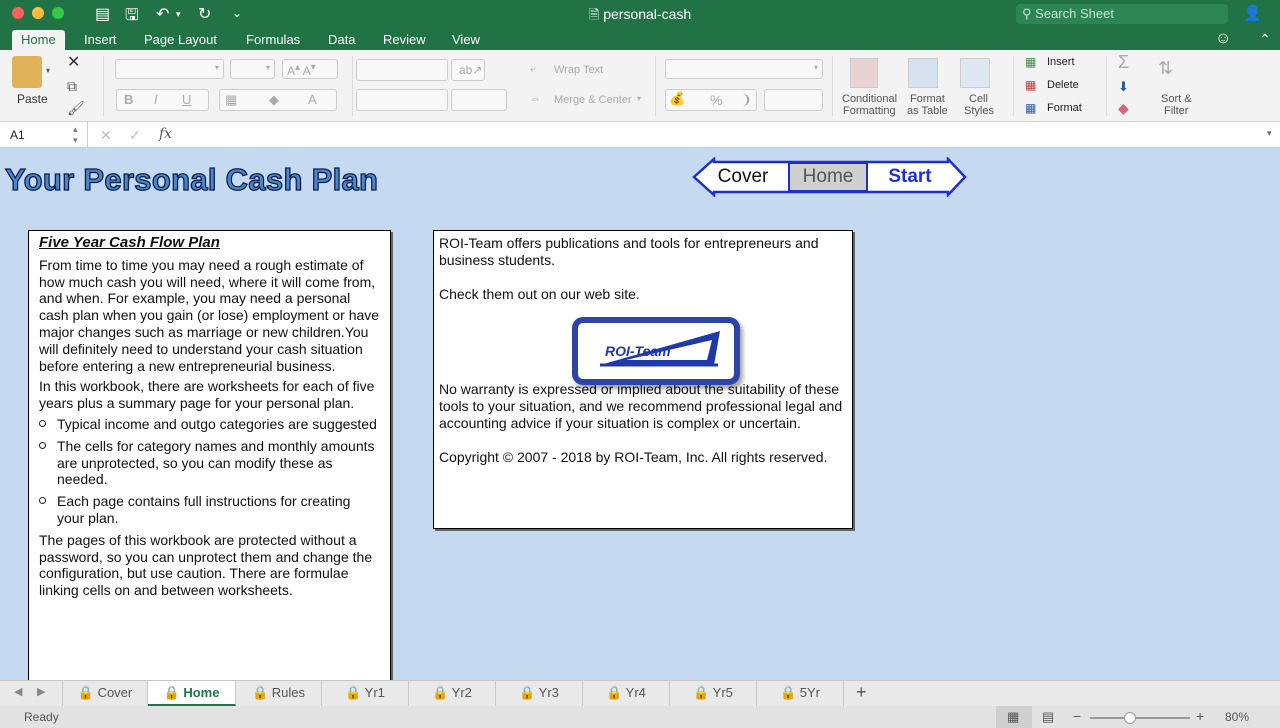 The image size is (1280, 728). Describe the element at coordinates (402, 100) in the screenshot. I see `horizontal-align-buttons` at that location.